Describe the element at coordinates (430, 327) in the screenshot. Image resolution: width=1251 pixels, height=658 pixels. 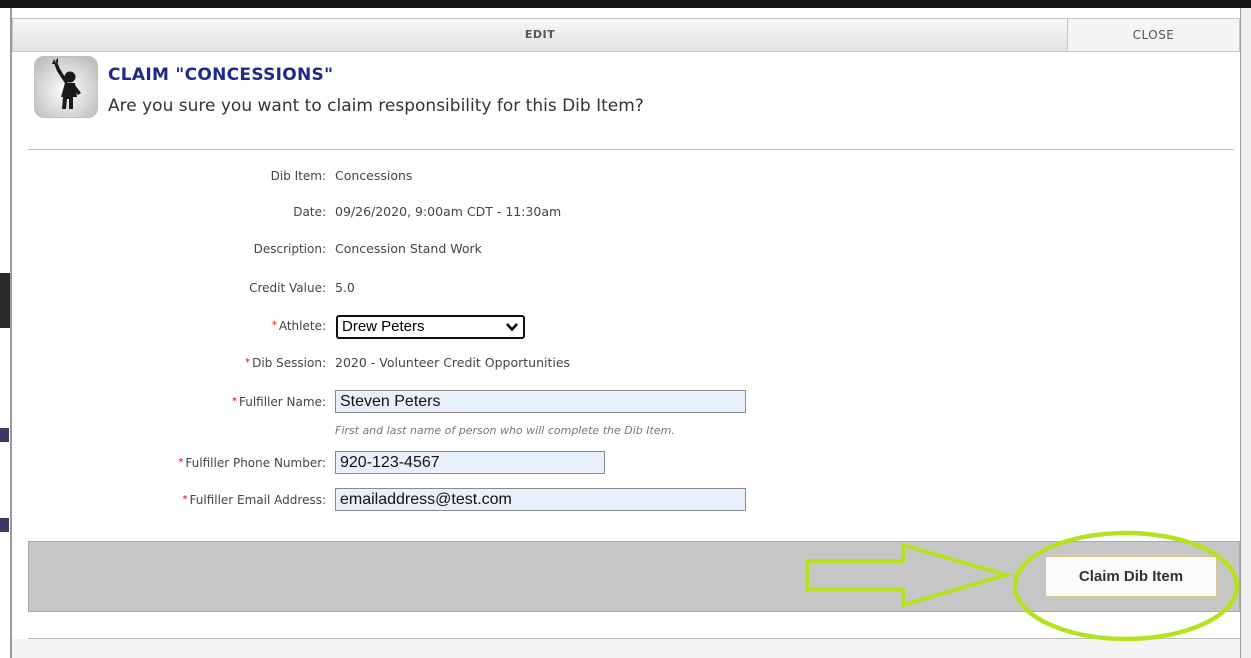
I see `athlete-select: Drew Peters` at that location.